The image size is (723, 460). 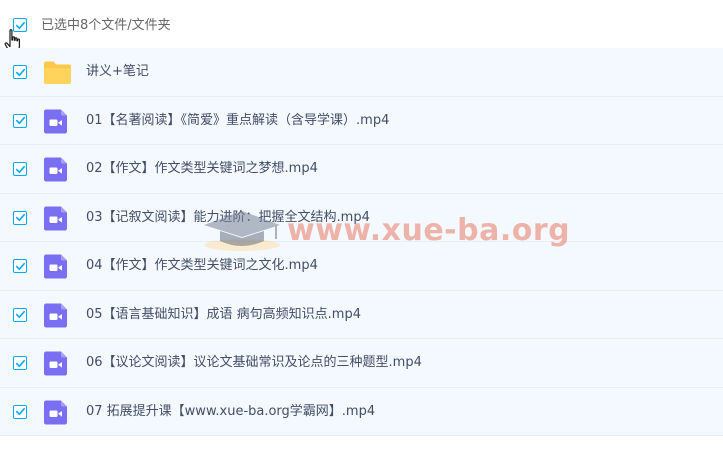 What do you see at coordinates (202, 169) in the screenshot?
I see `file-name: 02【作文】作文类型关键词之梦想.mp4` at bounding box center [202, 169].